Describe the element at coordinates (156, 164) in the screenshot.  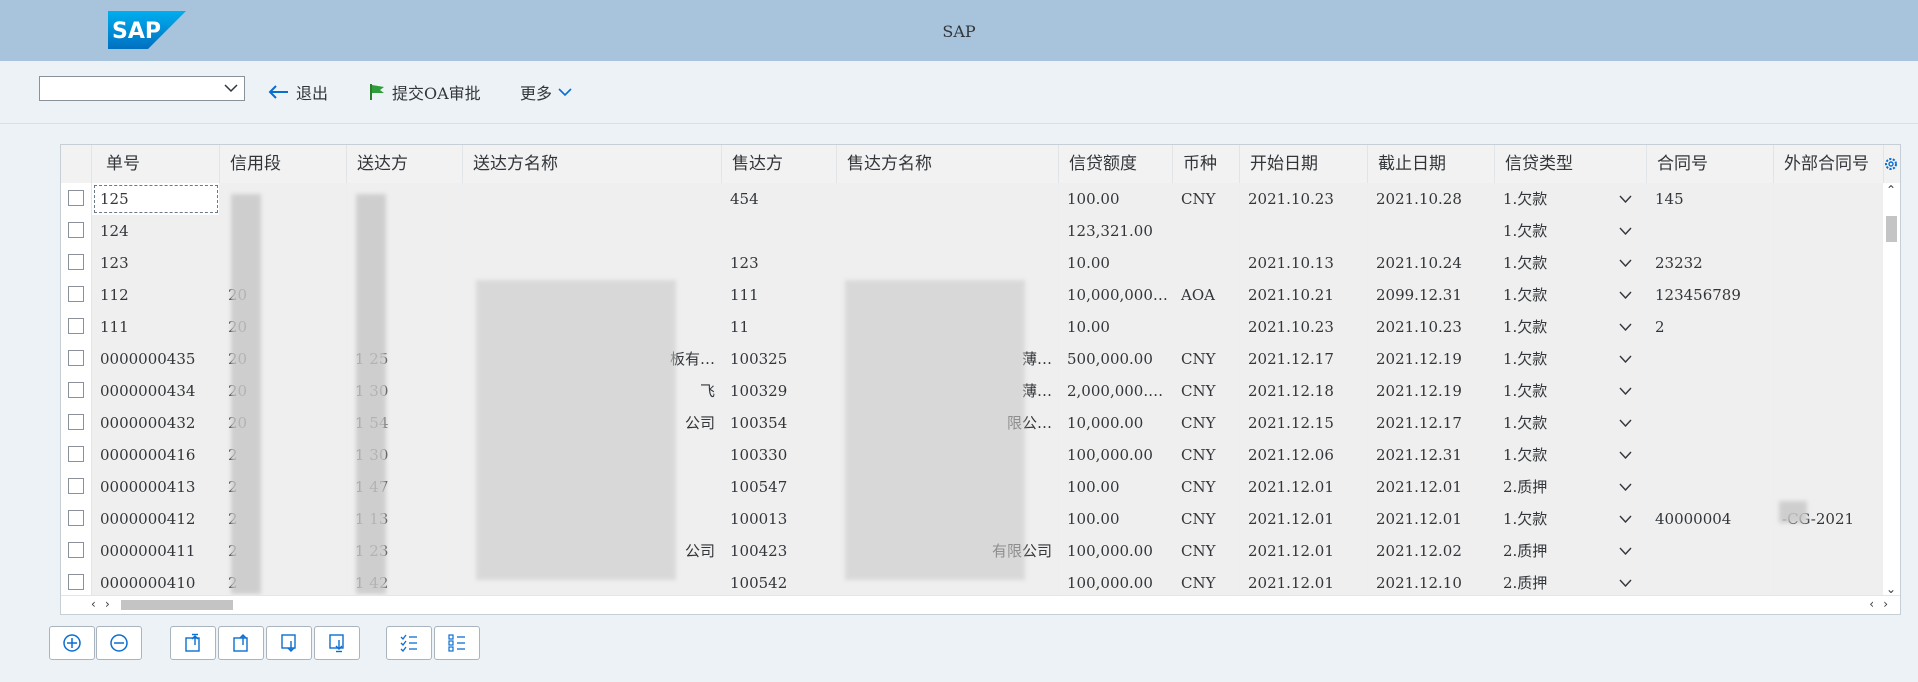
I see `header-order-no: 单号` at that location.